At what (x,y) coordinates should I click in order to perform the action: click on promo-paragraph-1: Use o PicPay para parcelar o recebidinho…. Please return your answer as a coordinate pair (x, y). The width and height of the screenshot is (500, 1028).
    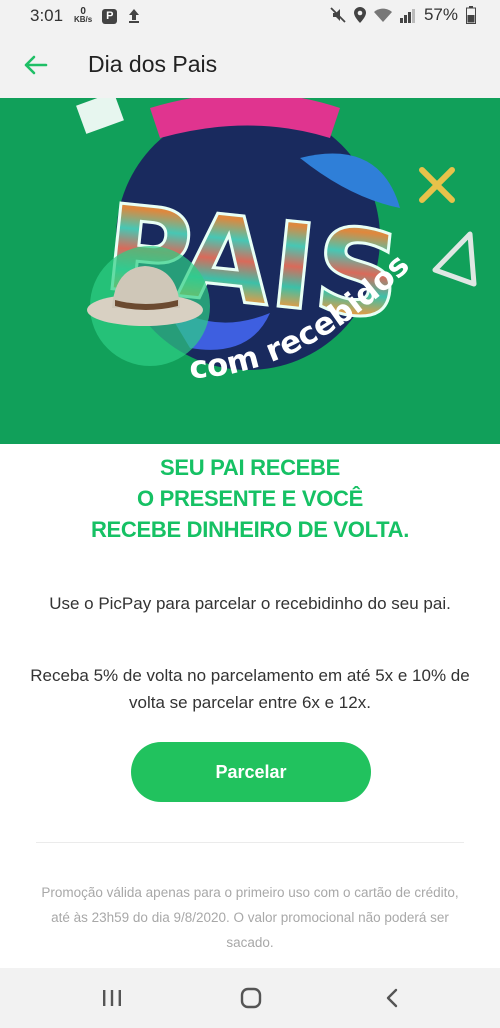
    Looking at the image, I should click on (250, 603).